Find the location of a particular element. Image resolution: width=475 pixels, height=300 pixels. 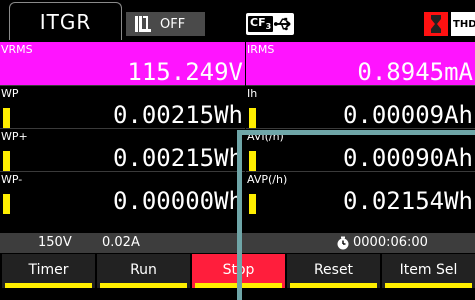

top-bar: ITGR OFF CF3 THD is located at coordinates (237, 21).